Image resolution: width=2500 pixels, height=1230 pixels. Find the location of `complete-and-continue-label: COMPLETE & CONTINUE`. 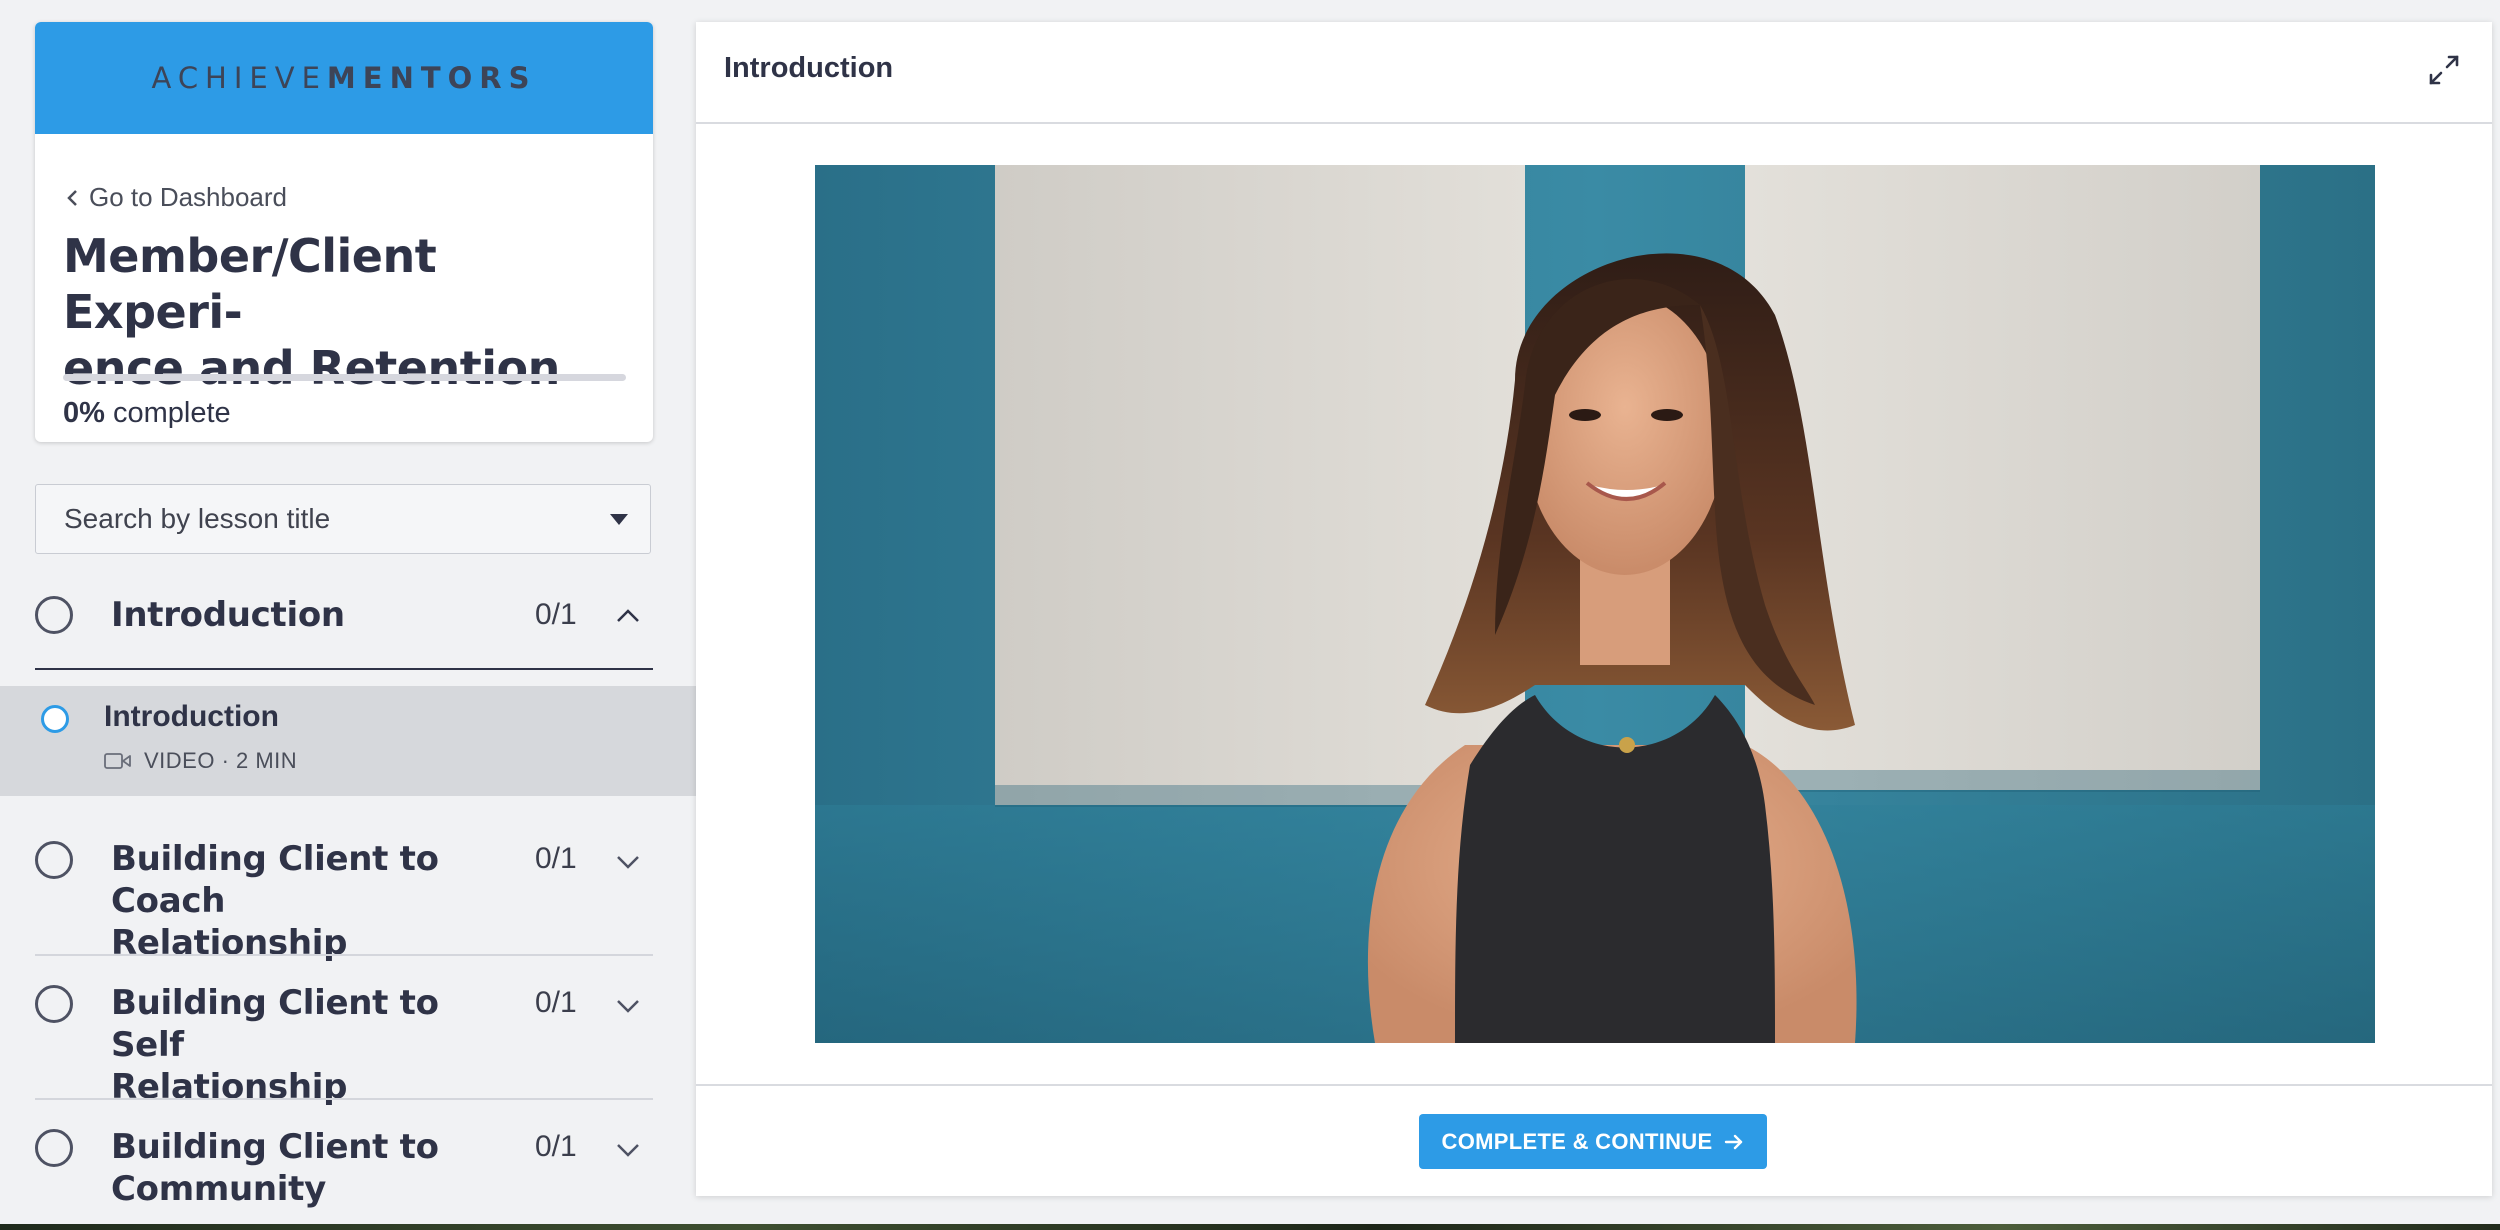

complete-and-continue-label: COMPLETE & CONTINUE is located at coordinates (1577, 1141).